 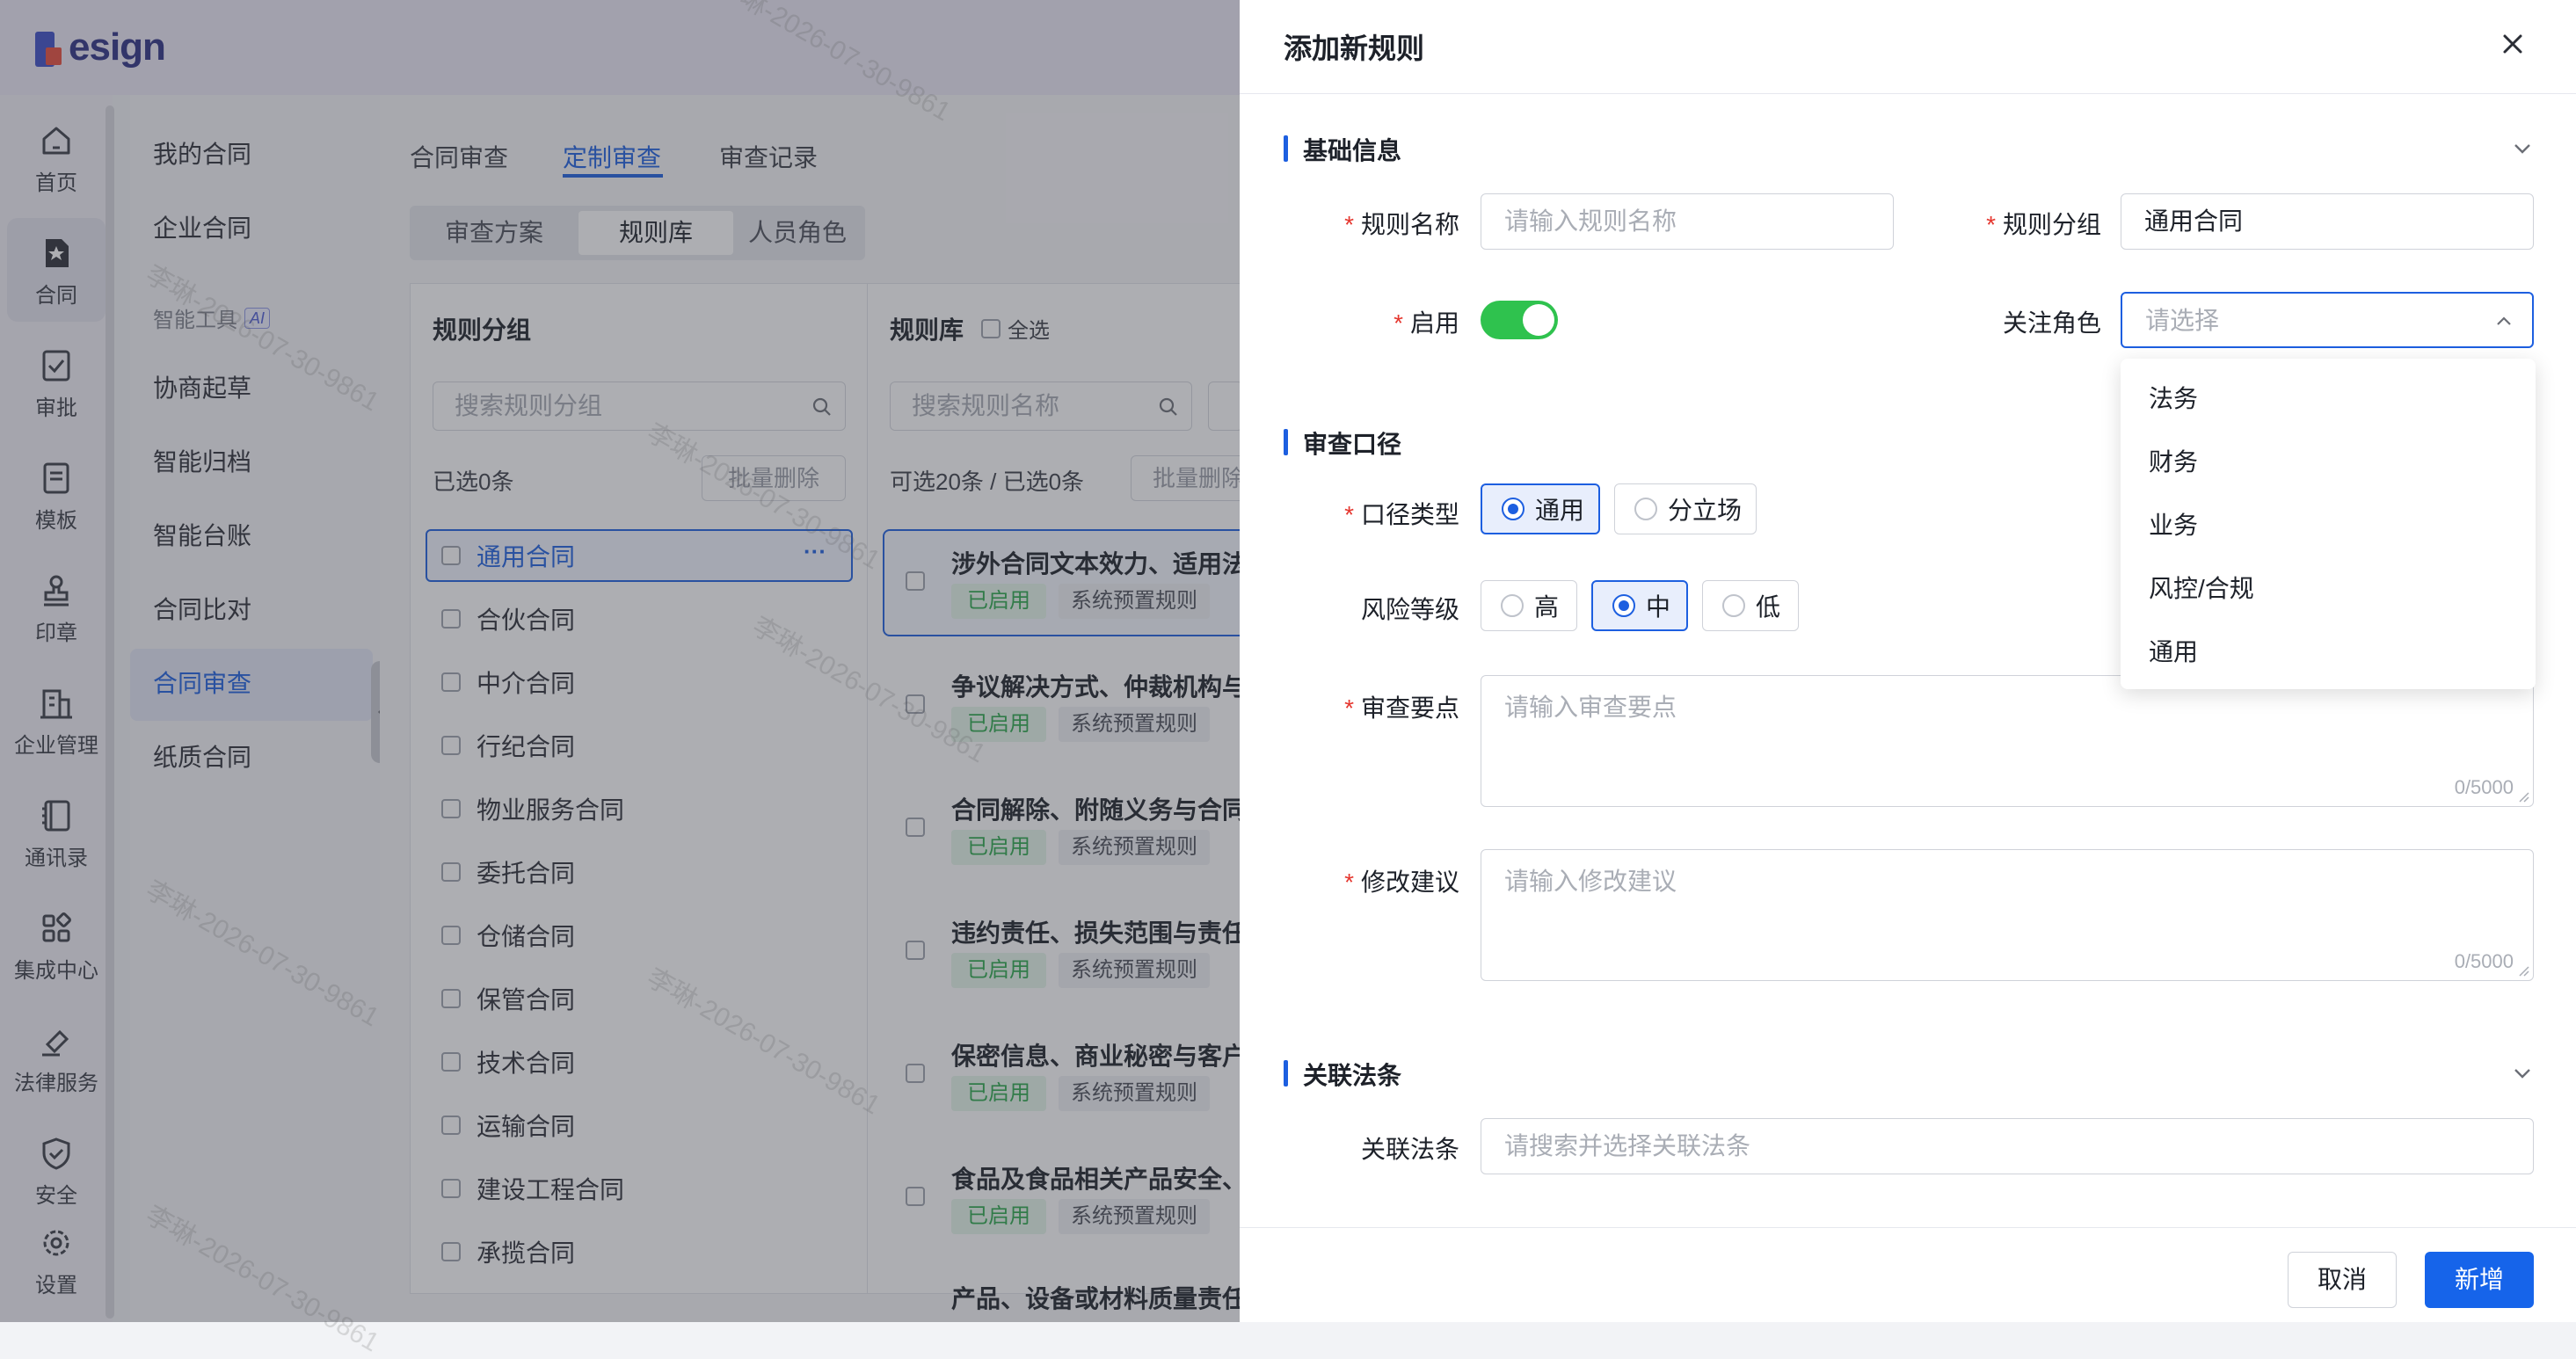 I want to click on risk-level-option: 低, so click(x=1750, y=605).